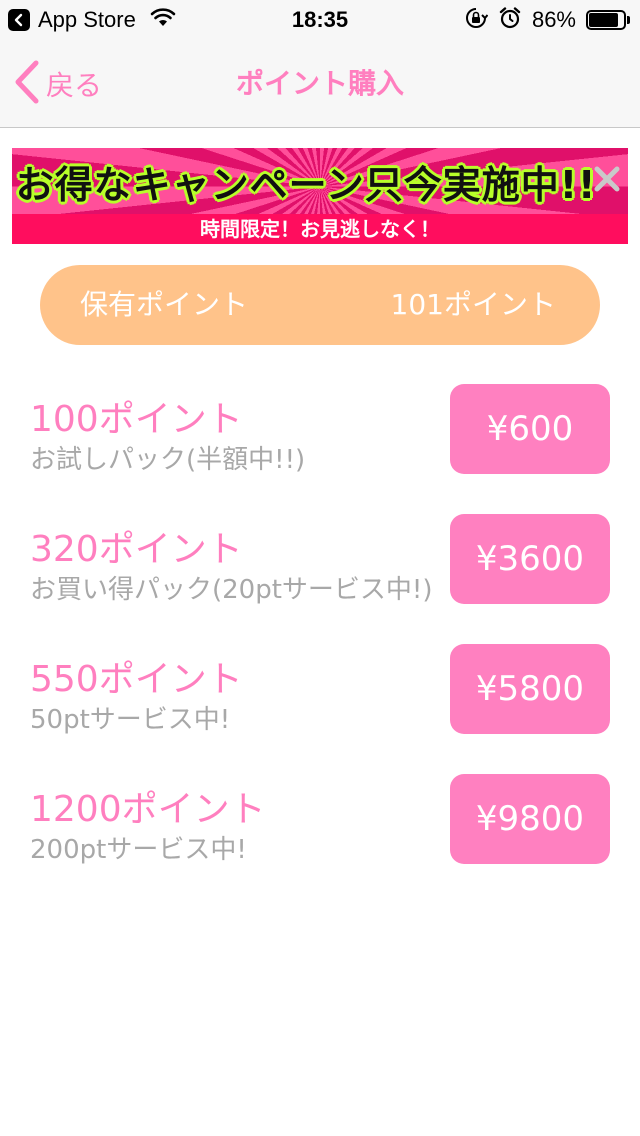 The width and height of the screenshot is (640, 1136). What do you see at coordinates (320, 305) in the screenshot?
I see `points-balance: 保有ポイント 101ポイント` at bounding box center [320, 305].